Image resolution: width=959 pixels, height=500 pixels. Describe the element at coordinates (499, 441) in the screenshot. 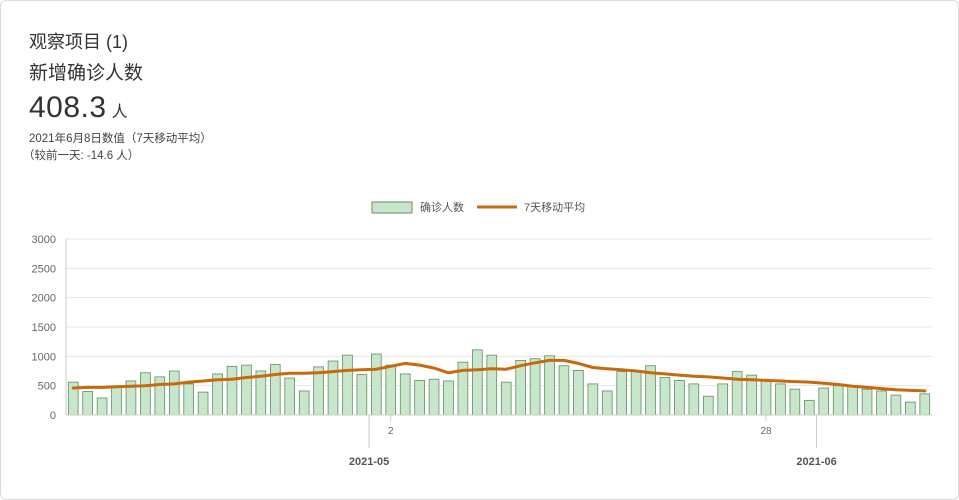

I see `x-axis: 2 28 2021-05 2021-06` at that location.